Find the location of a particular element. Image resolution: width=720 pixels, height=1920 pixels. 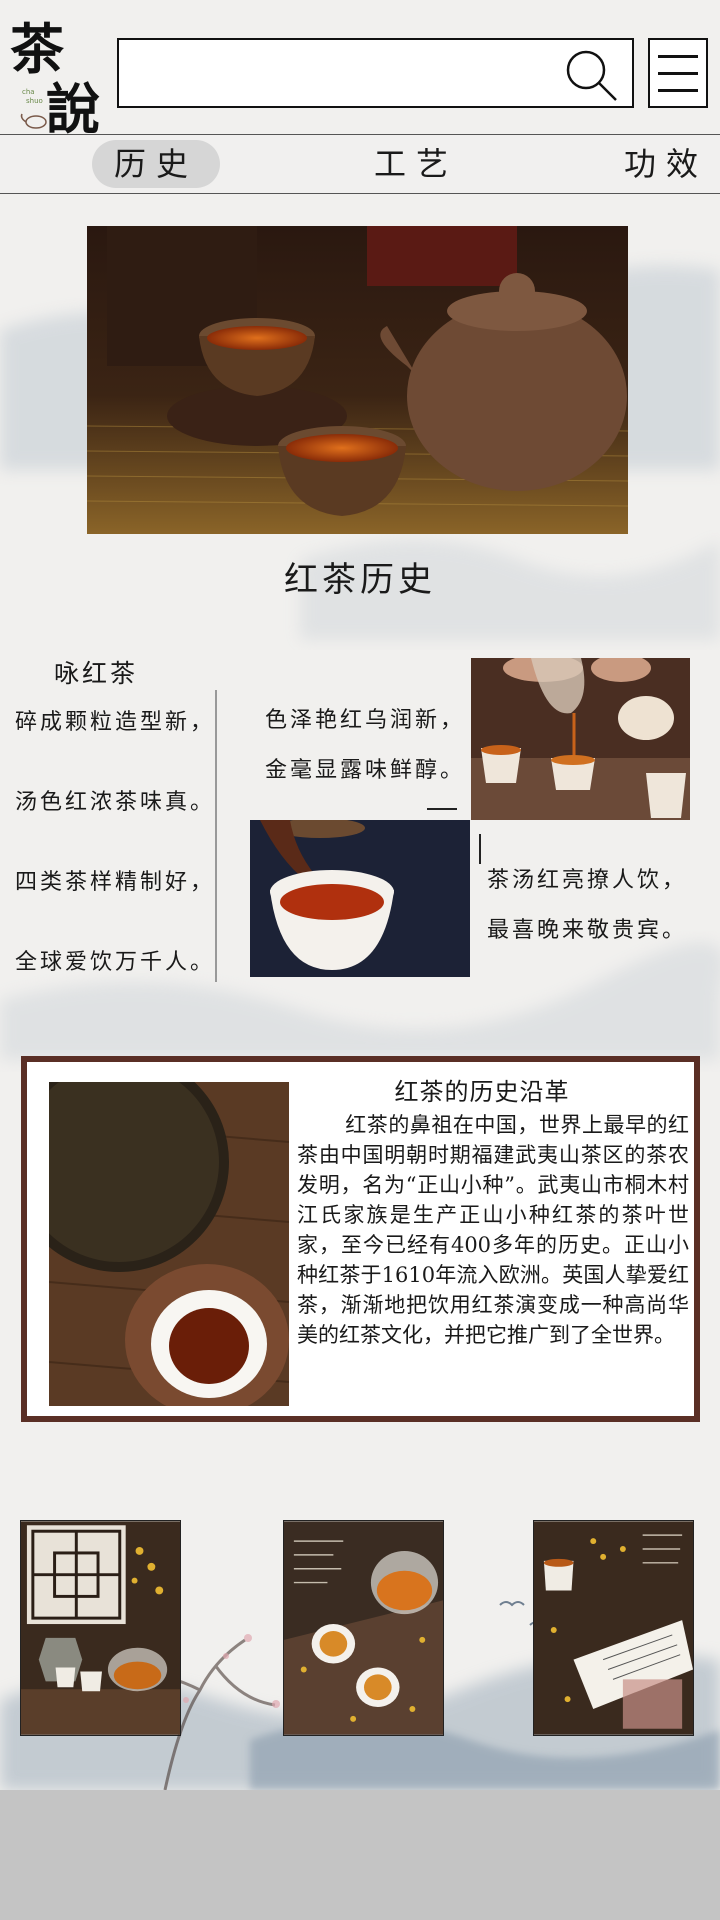

svg-text: cha is located at coordinates (28, 92).